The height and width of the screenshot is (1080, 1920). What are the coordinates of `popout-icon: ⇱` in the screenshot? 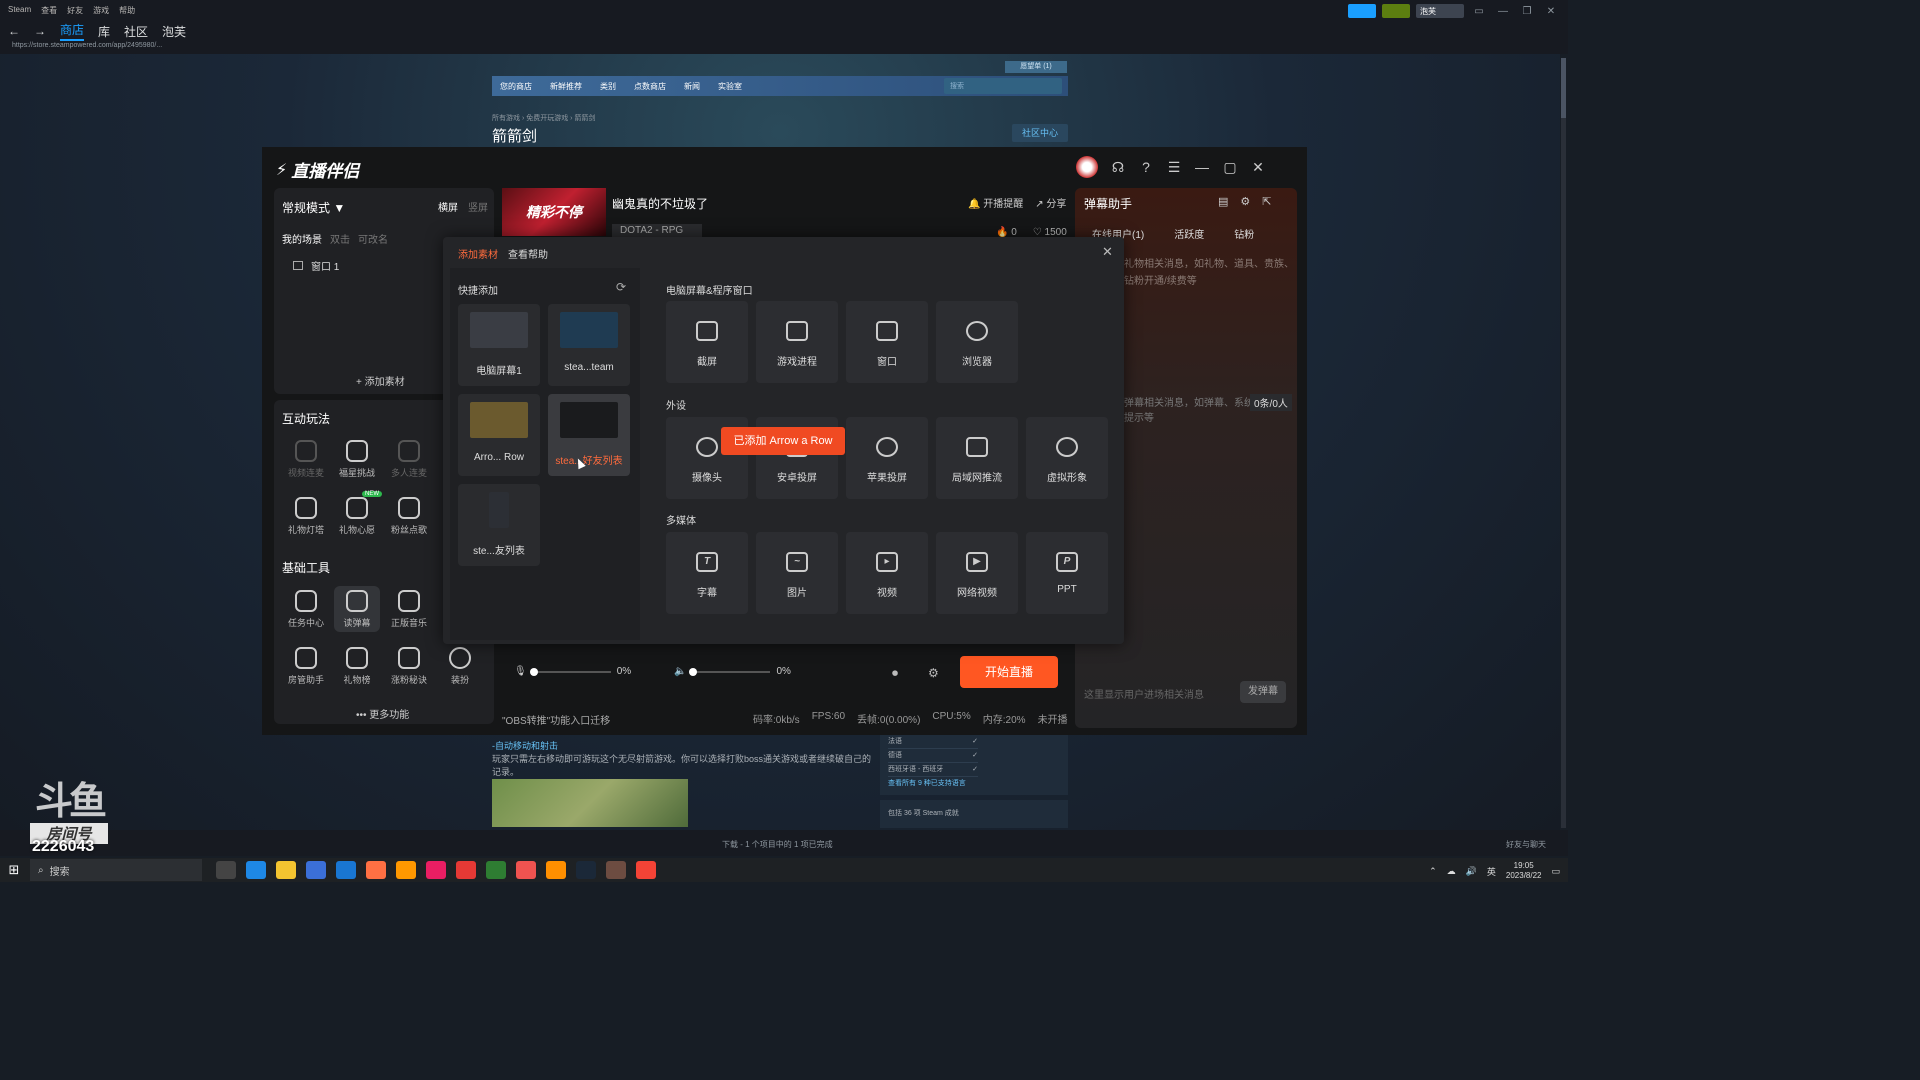 It's located at (1266, 201).